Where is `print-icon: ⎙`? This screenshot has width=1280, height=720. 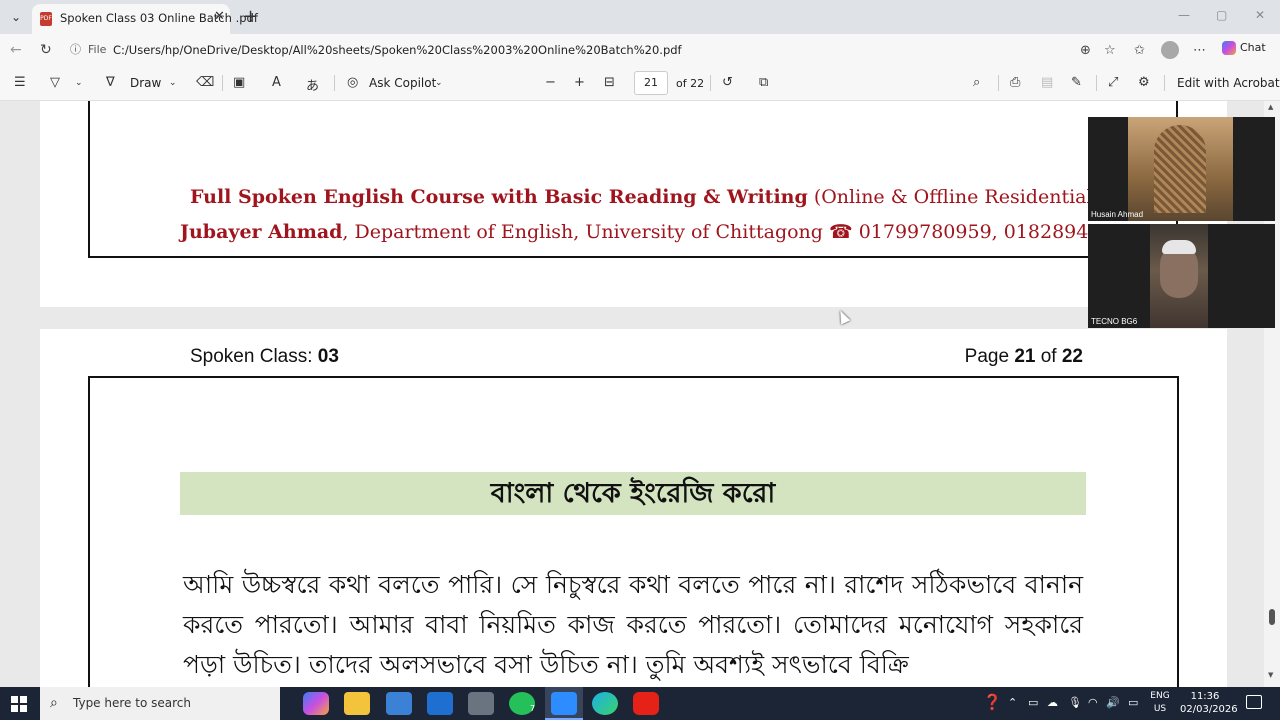
print-icon: ⎙ is located at coordinates (1015, 82).